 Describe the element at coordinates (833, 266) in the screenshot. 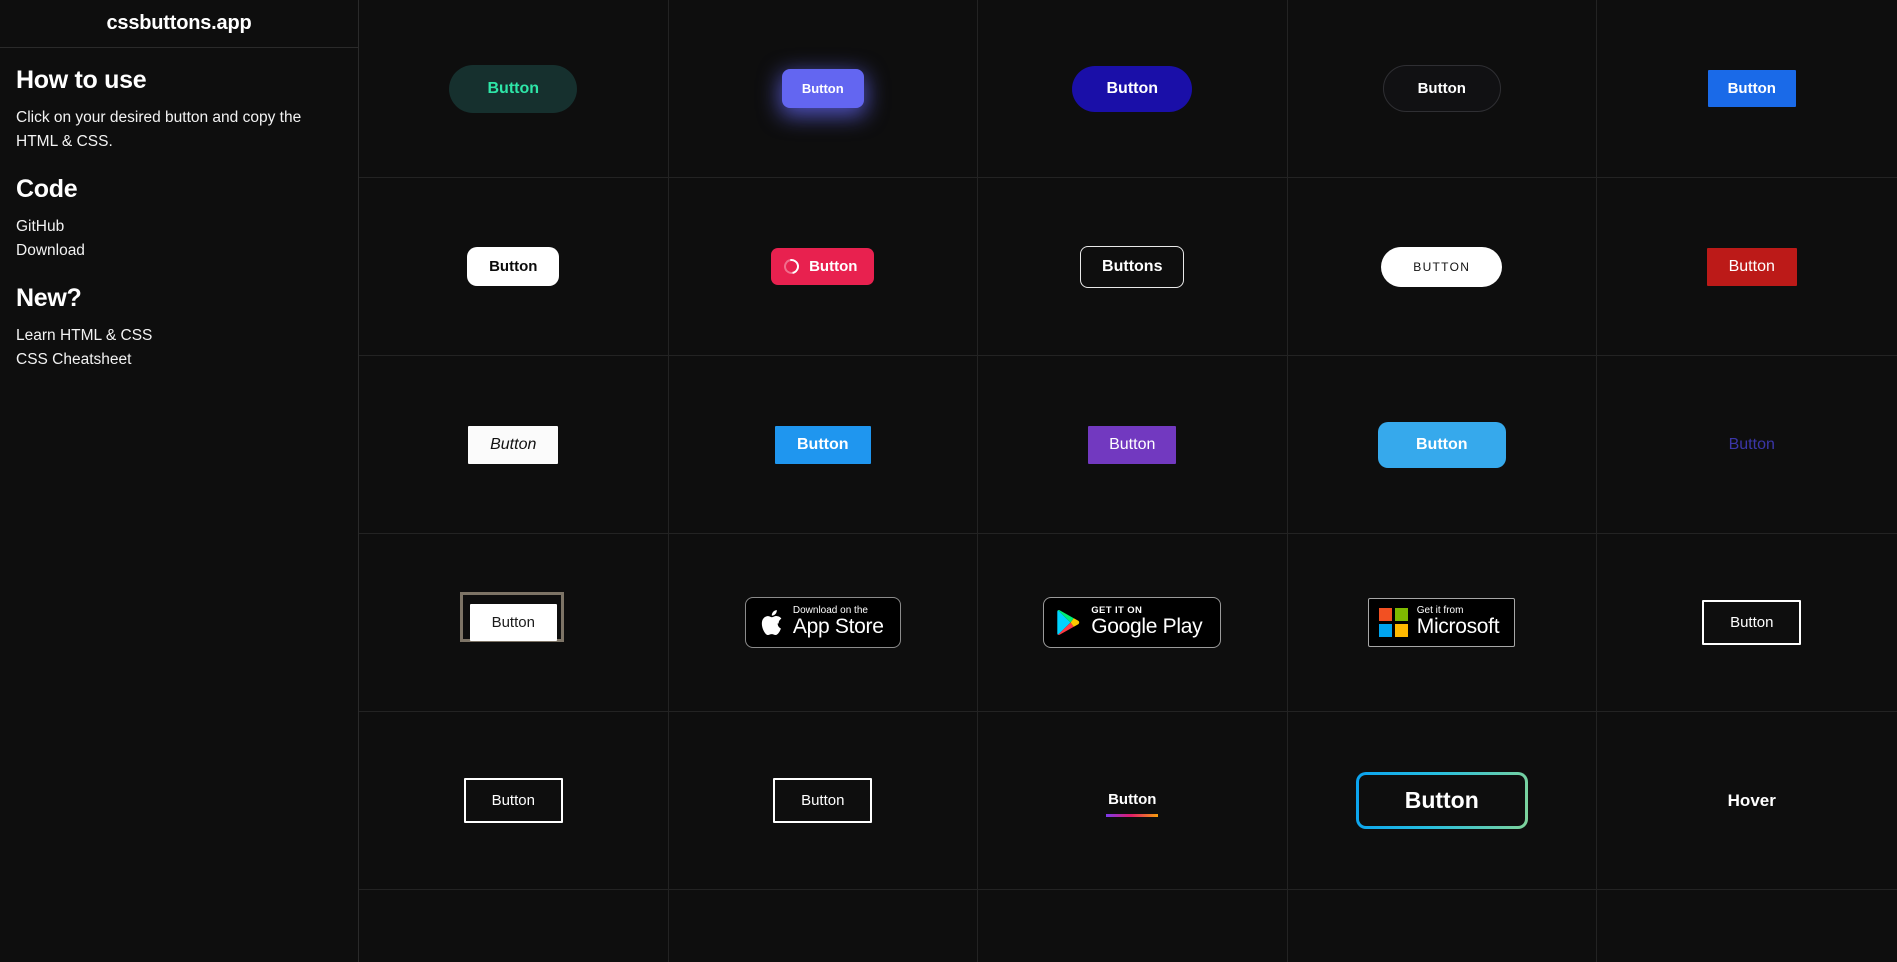

I see `button-label: Button` at that location.